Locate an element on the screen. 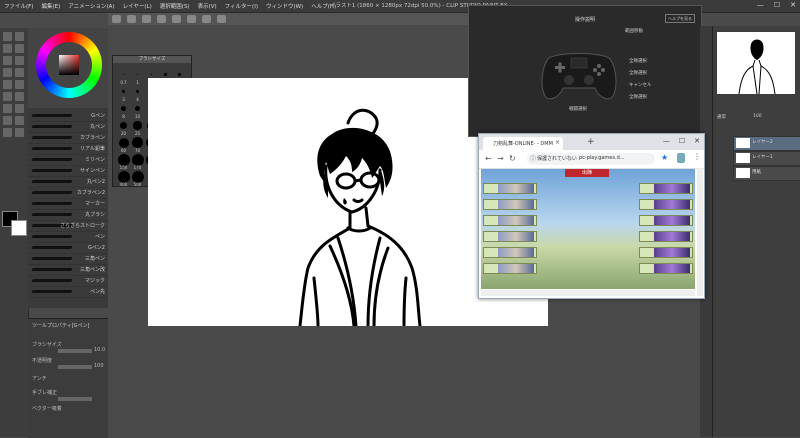 The image size is (800, 438). deselect-icon is located at coordinates (221, 19).